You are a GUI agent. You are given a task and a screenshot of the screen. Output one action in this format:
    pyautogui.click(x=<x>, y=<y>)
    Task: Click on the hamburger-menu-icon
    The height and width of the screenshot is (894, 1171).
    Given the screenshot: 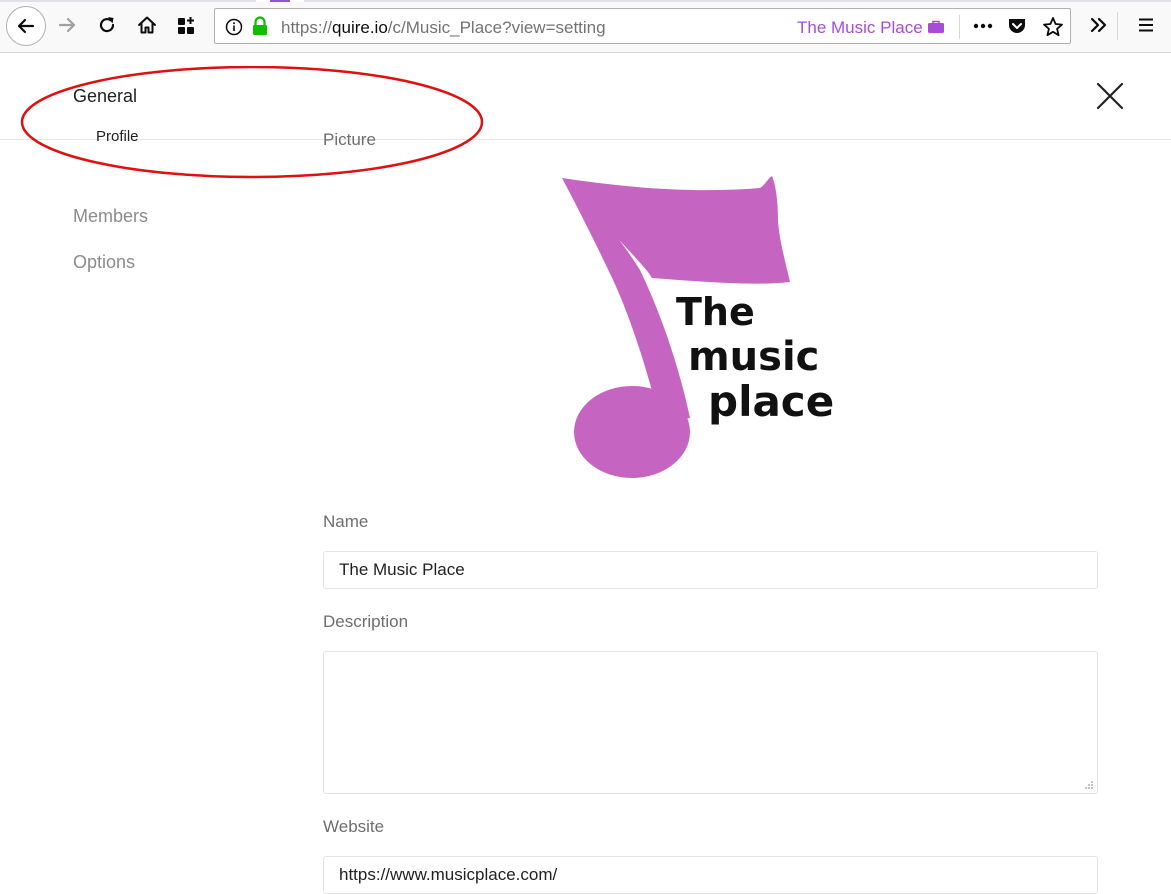 What is the action you would take?
    pyautogui.click(x=1146, y=25)
    